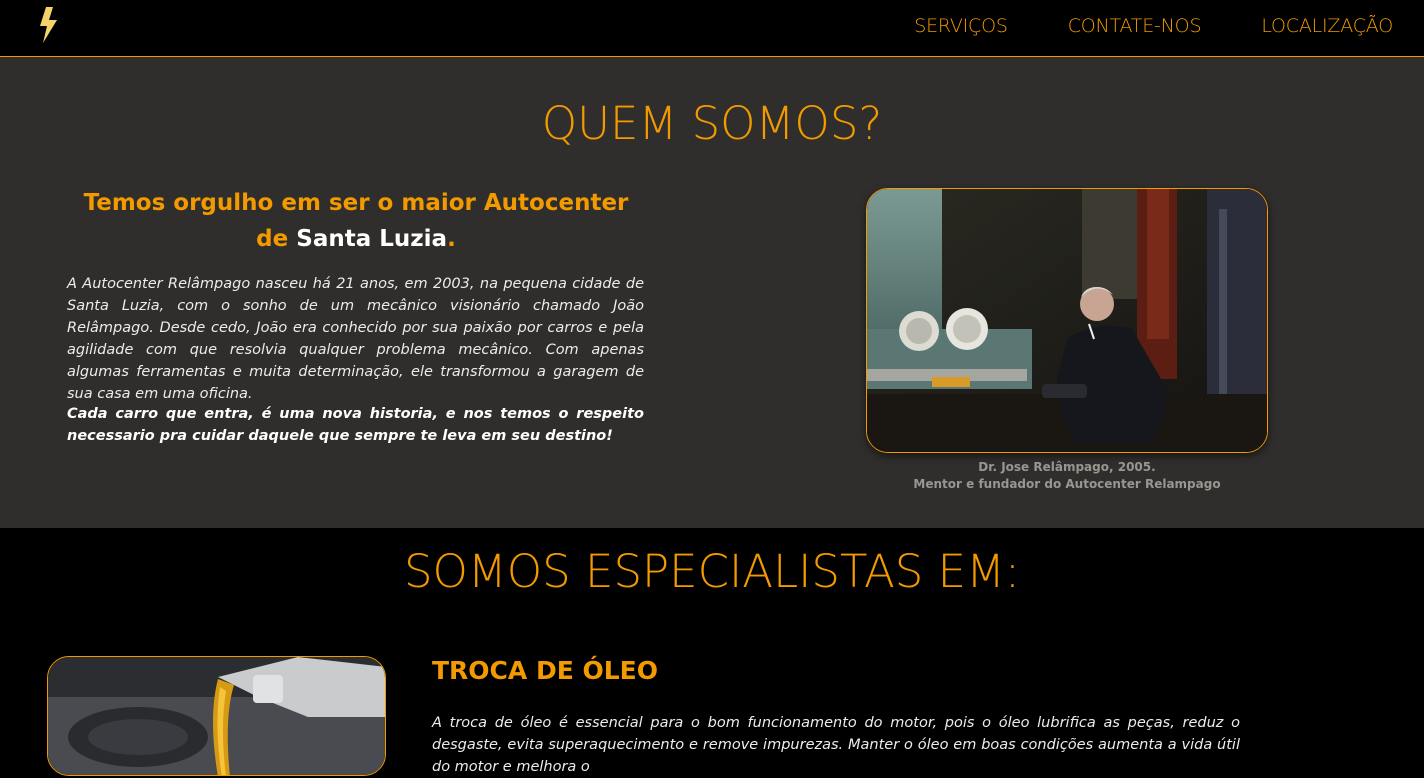 The width and height of the screenshot is (1424, 778). I want to click on oil-change-photo, so click(216, 716).